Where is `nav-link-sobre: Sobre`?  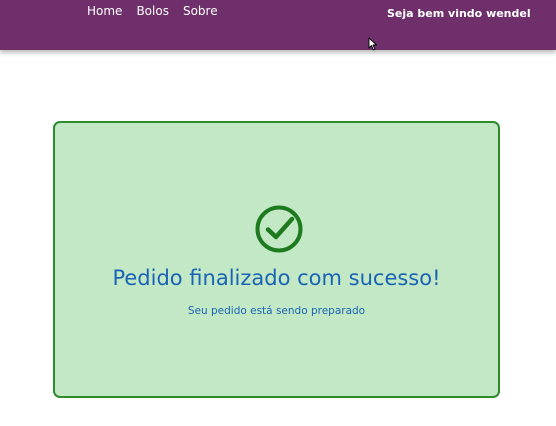 nav-link-sobre: Sobre is located at coordinates (200, 11).